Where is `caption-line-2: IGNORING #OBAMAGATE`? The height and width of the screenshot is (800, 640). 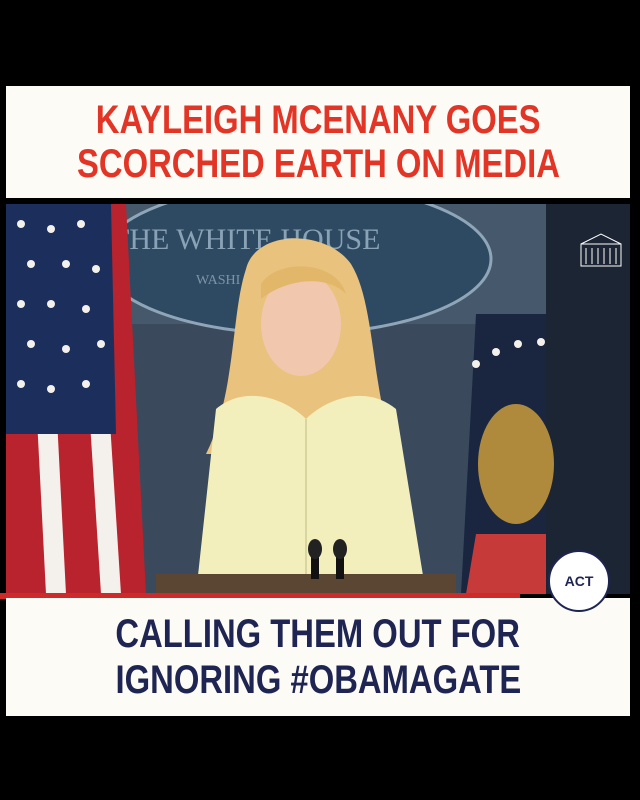
caption-line-2: IGNORING #OBAMAGATE is located at coordinates (318, 680).